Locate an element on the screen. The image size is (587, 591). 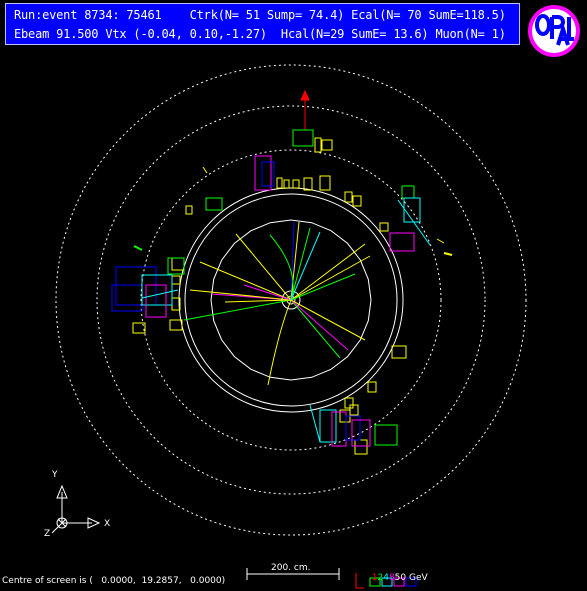
muon-arrow is located at coordinates (305, 109).